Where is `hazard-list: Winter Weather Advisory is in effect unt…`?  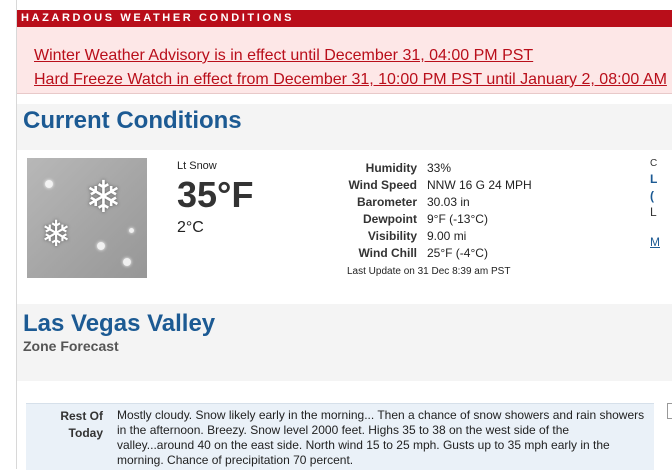 hazard-list: Winter Weather Advisory is in effect unt… is located at coordinates (344, 60).